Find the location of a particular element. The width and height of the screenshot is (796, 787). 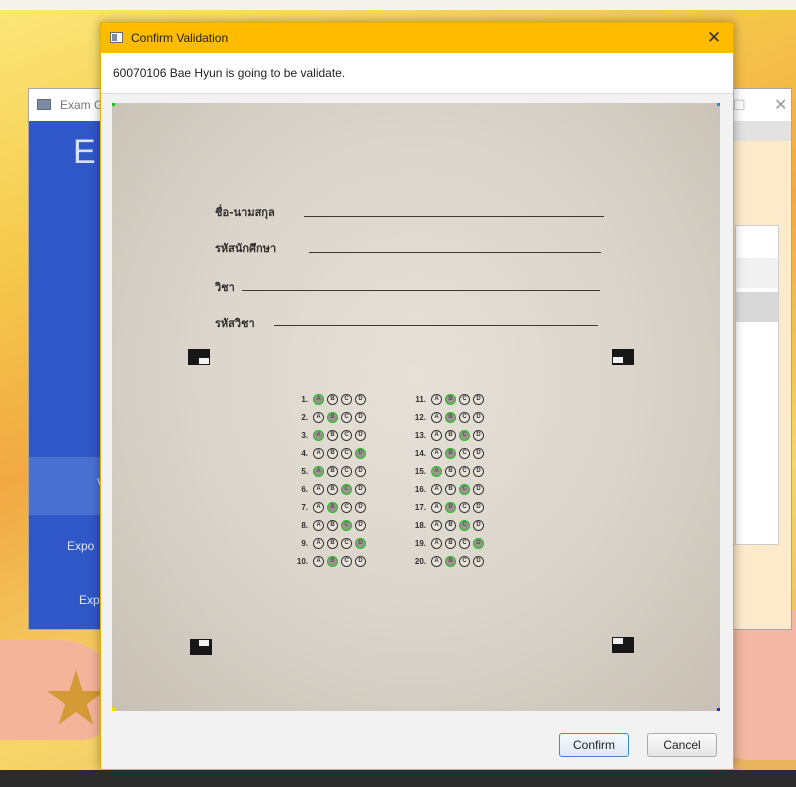

dialog-title: Confirm Validation is located at coordinates (180, 38).